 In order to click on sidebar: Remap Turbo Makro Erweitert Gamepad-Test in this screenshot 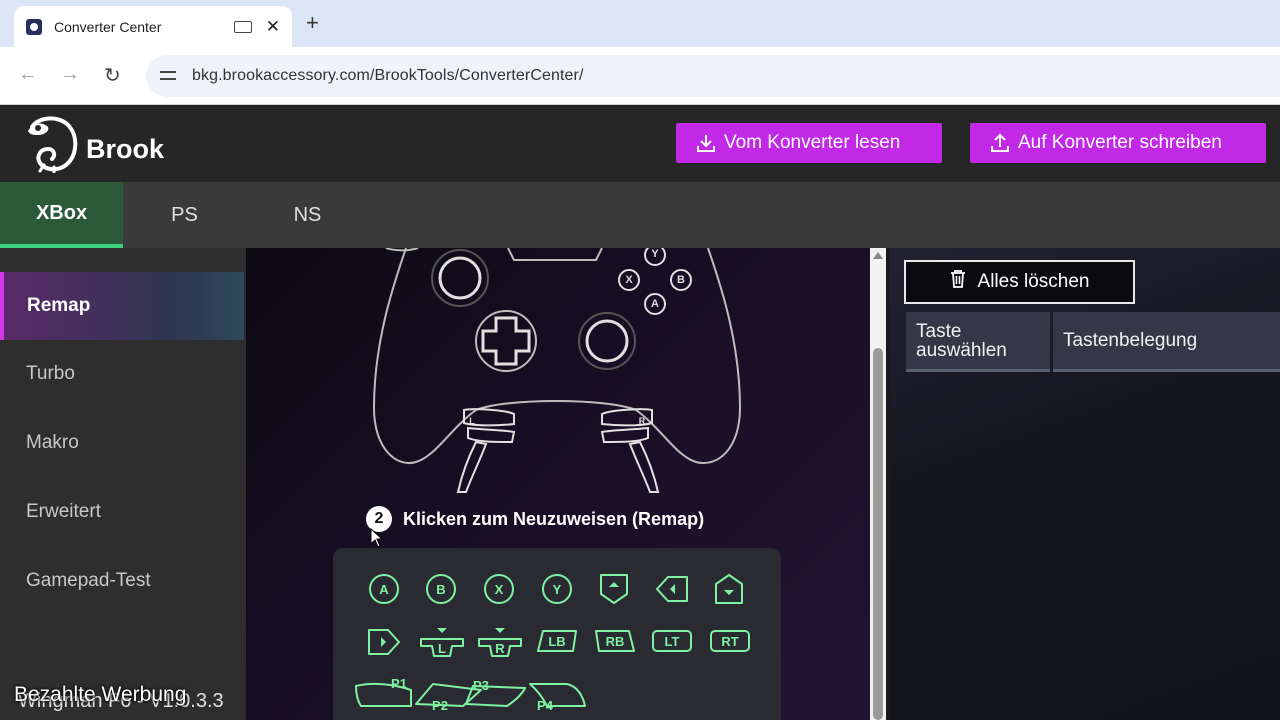, I will do `click(123, 484)`.